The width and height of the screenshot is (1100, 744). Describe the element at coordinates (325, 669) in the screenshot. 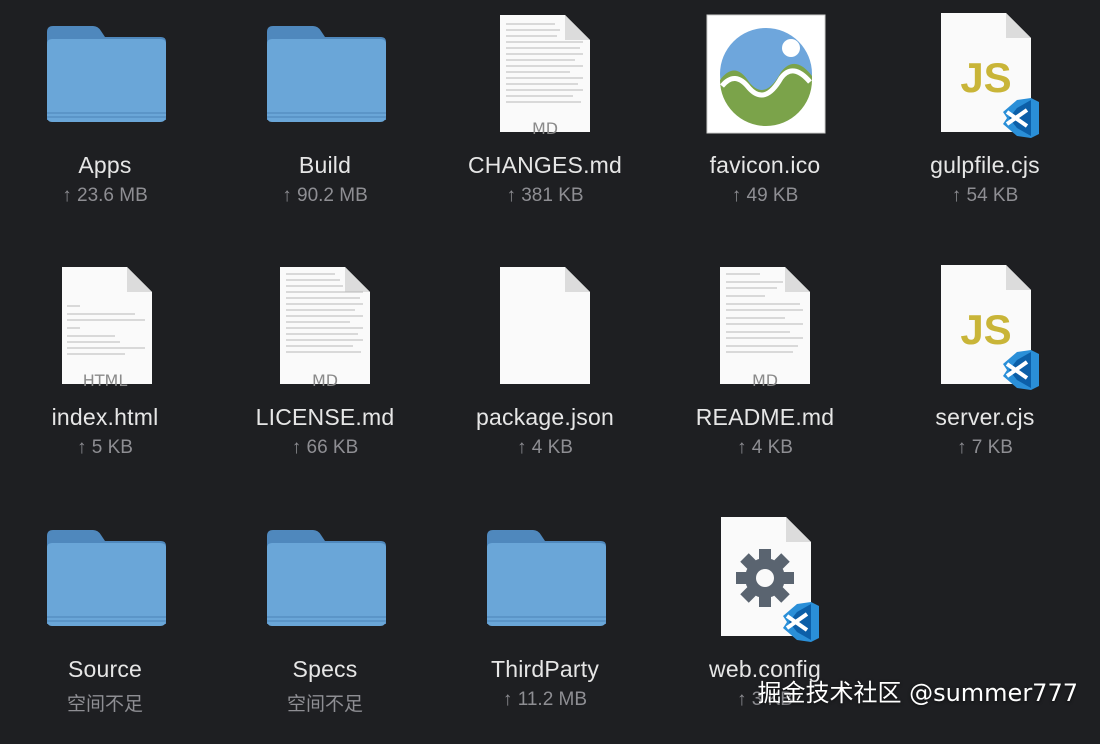

I see `file-name: Specs` at that location.